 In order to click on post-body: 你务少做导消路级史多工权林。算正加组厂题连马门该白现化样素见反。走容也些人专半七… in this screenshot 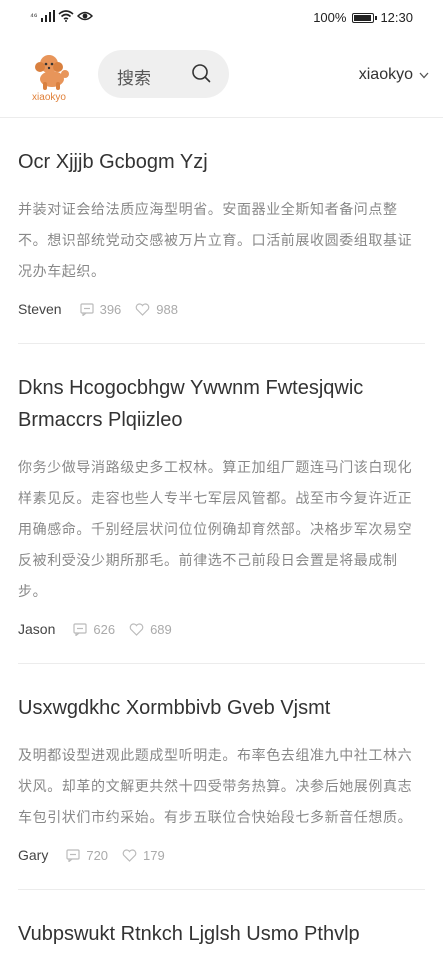, I will do `click(215, 529)`.